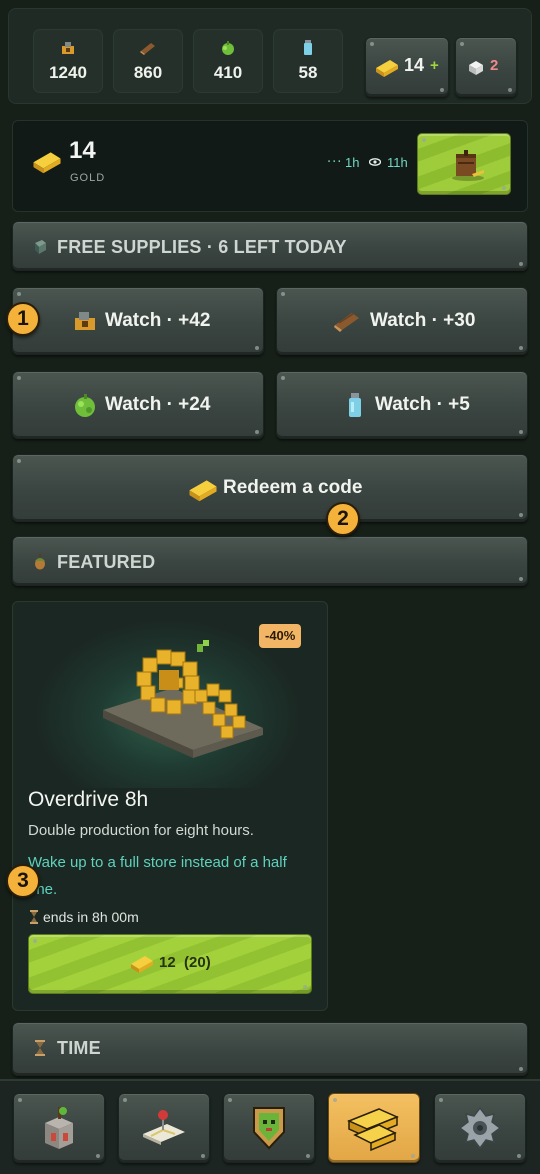 This screenshot has height=1174, width=540. What do you see at coordinates (494, 65) in the screenshot?
I see `gem-pill-value: 2` at bounding box center [494, 65].